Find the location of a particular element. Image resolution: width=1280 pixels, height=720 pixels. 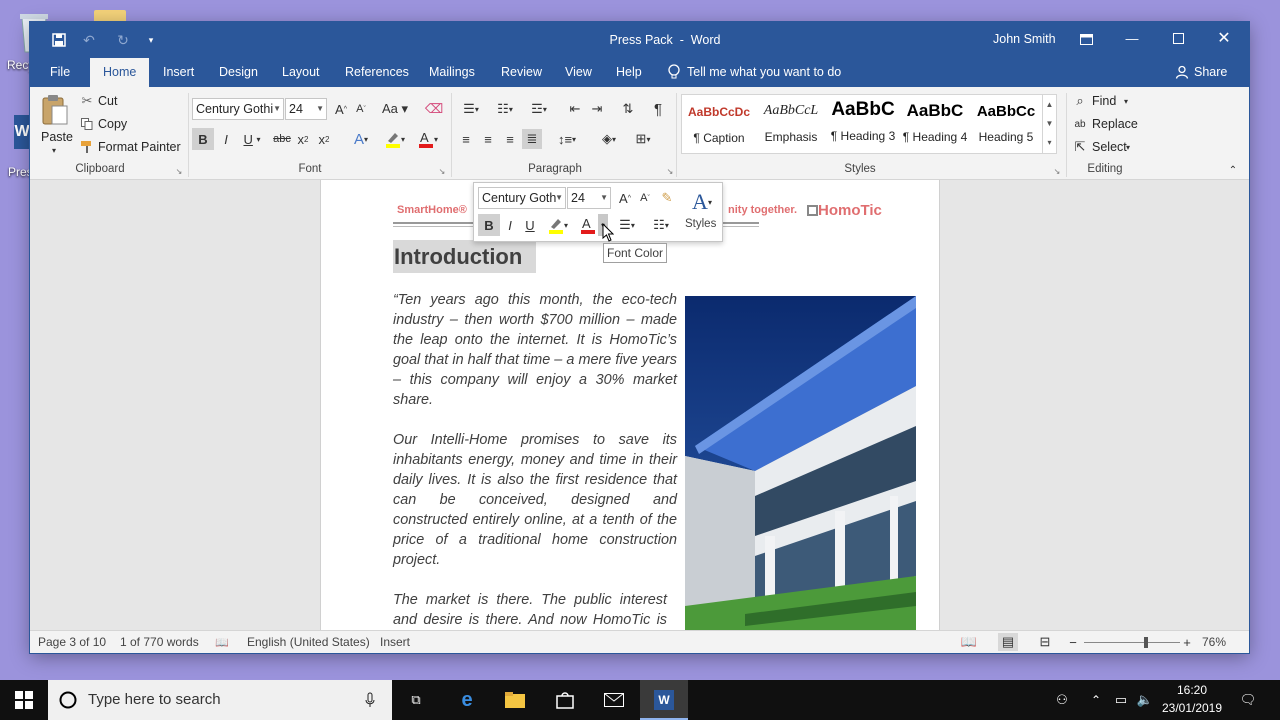

strikethrough-icon: abc is located at coordinates (282, 139).